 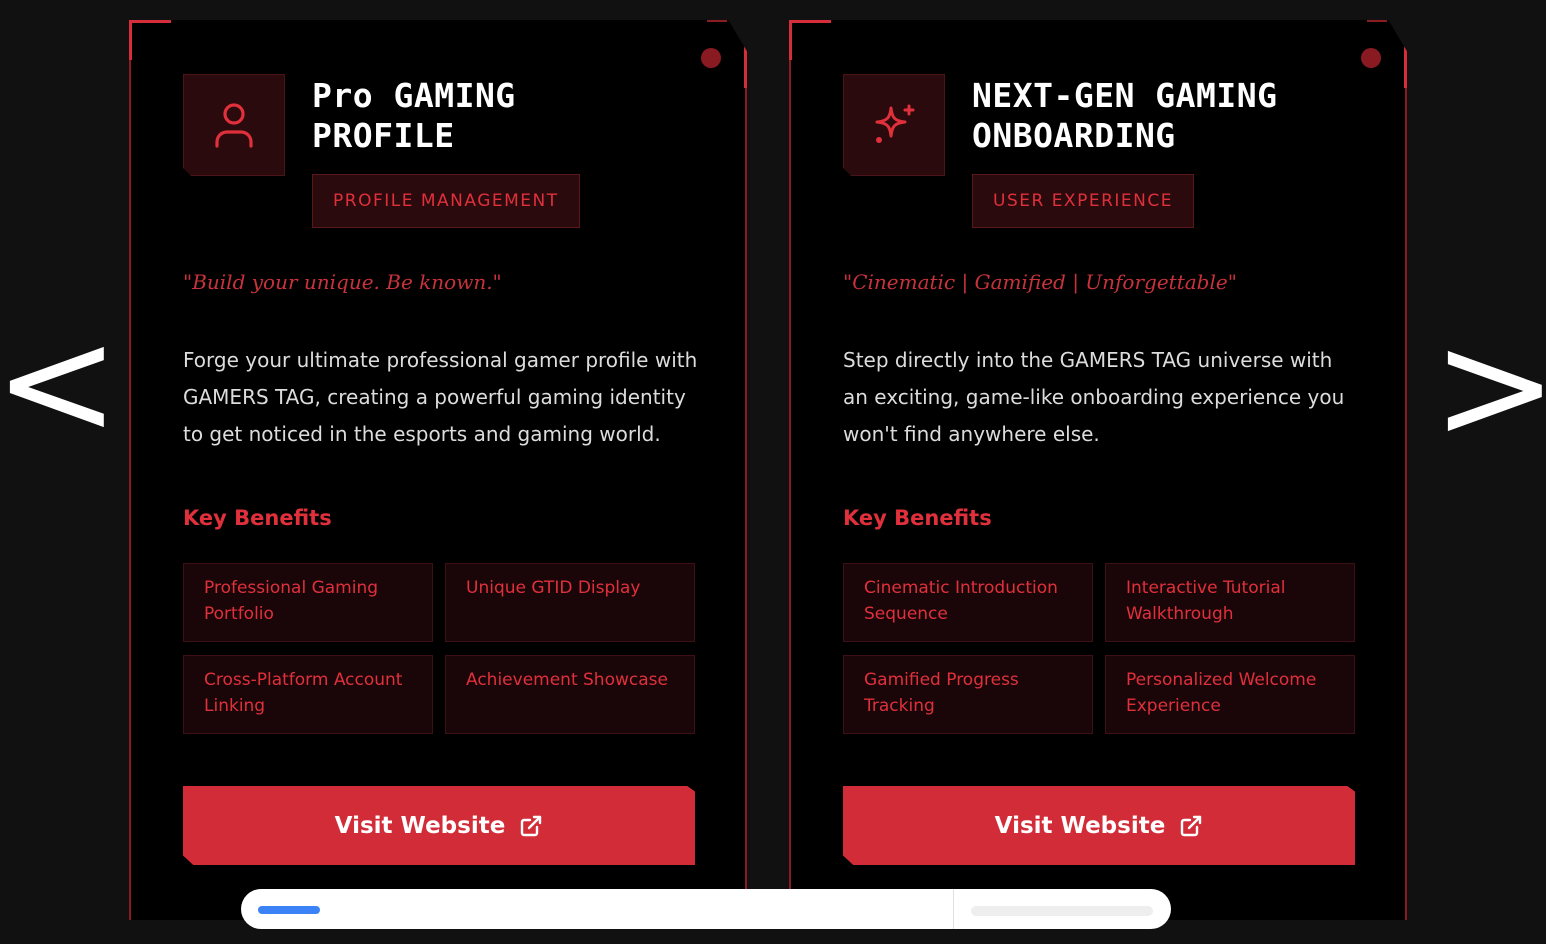 What do you see at coordinates (1489, 387) in the screenshot?
I see `next-arrow: >` at bounding box center [1489, 387].